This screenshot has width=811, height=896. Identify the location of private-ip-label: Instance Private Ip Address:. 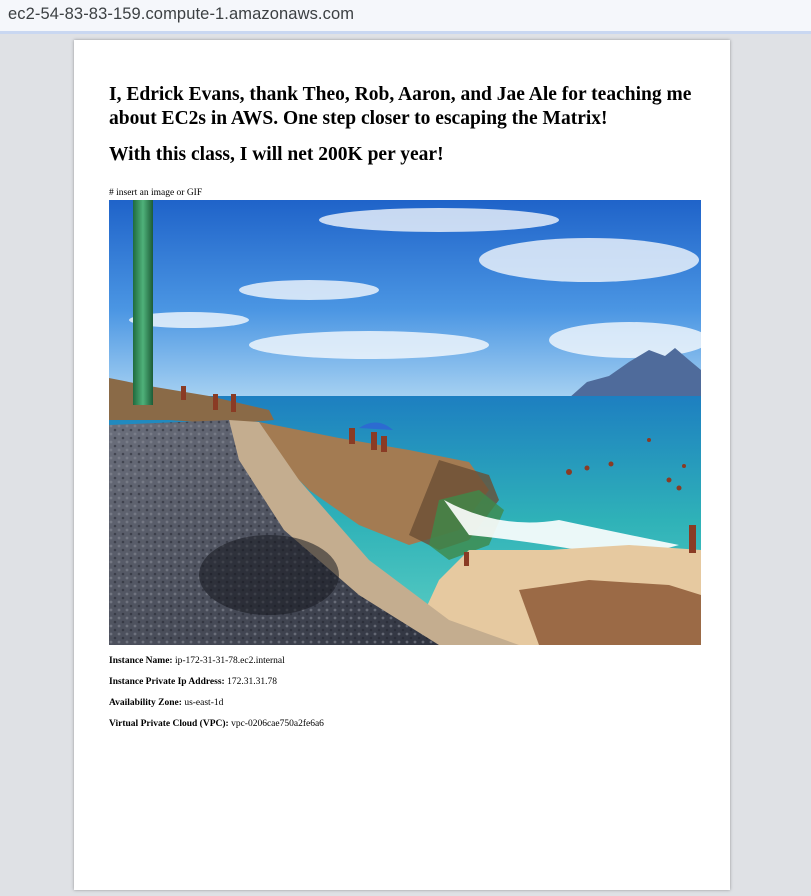
(167, 682).